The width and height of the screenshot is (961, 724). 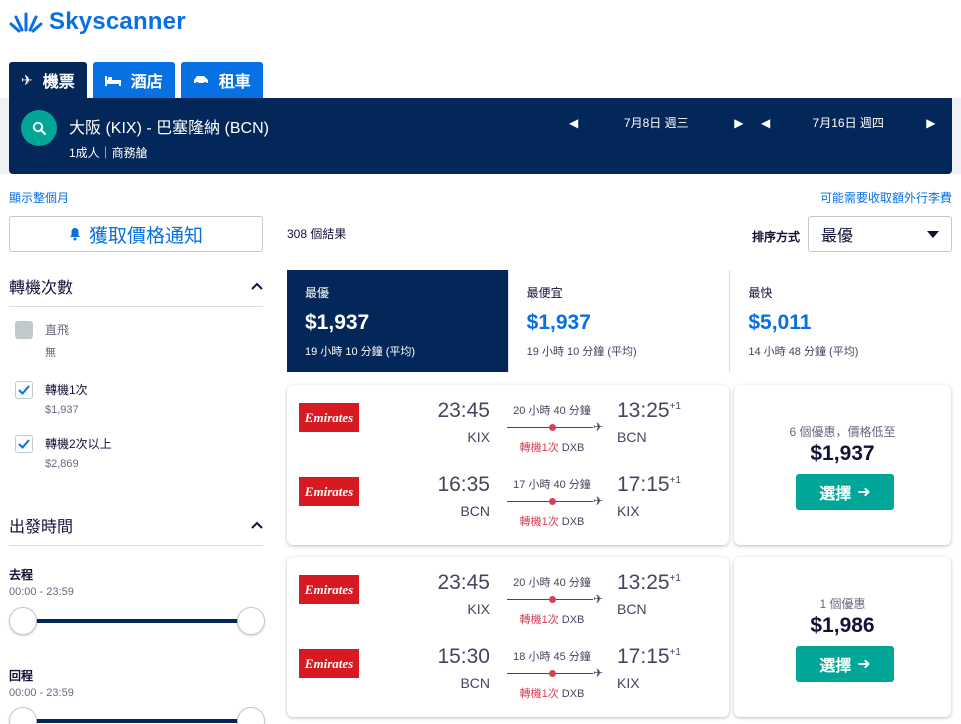 I want to click on filter-direct: 直飛 無, so click(x=42, y=340).